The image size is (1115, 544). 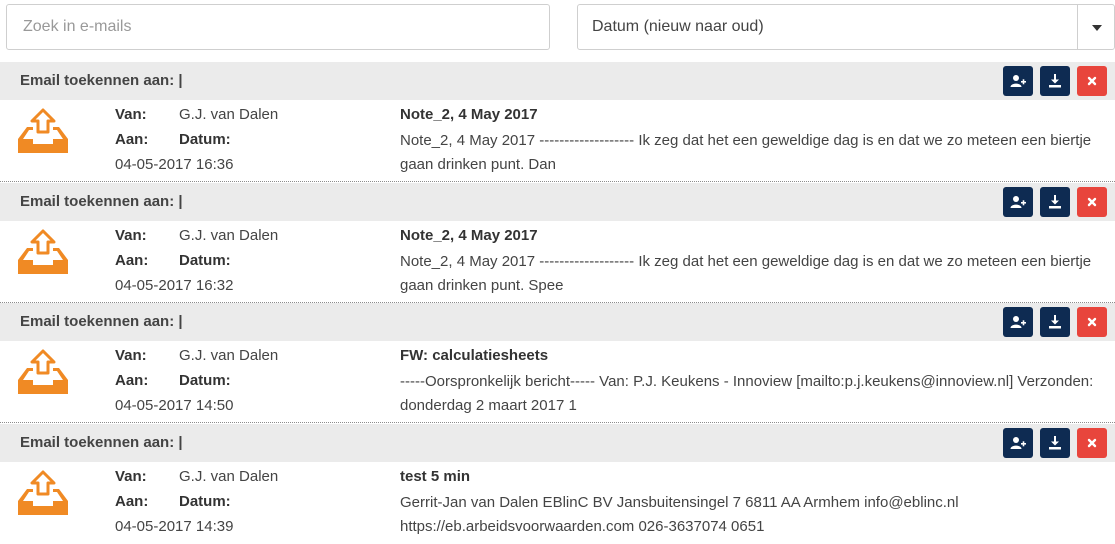 I want to click on date-value: 04-05-2017 16:32, so click(x=174, y=285).